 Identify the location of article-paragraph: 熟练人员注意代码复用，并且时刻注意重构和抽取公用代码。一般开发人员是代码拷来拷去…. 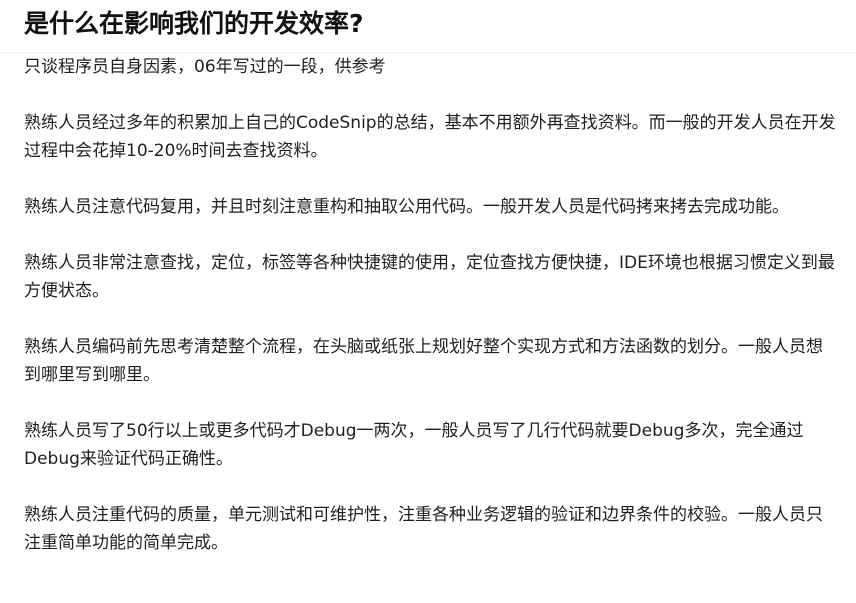
(406, 207).